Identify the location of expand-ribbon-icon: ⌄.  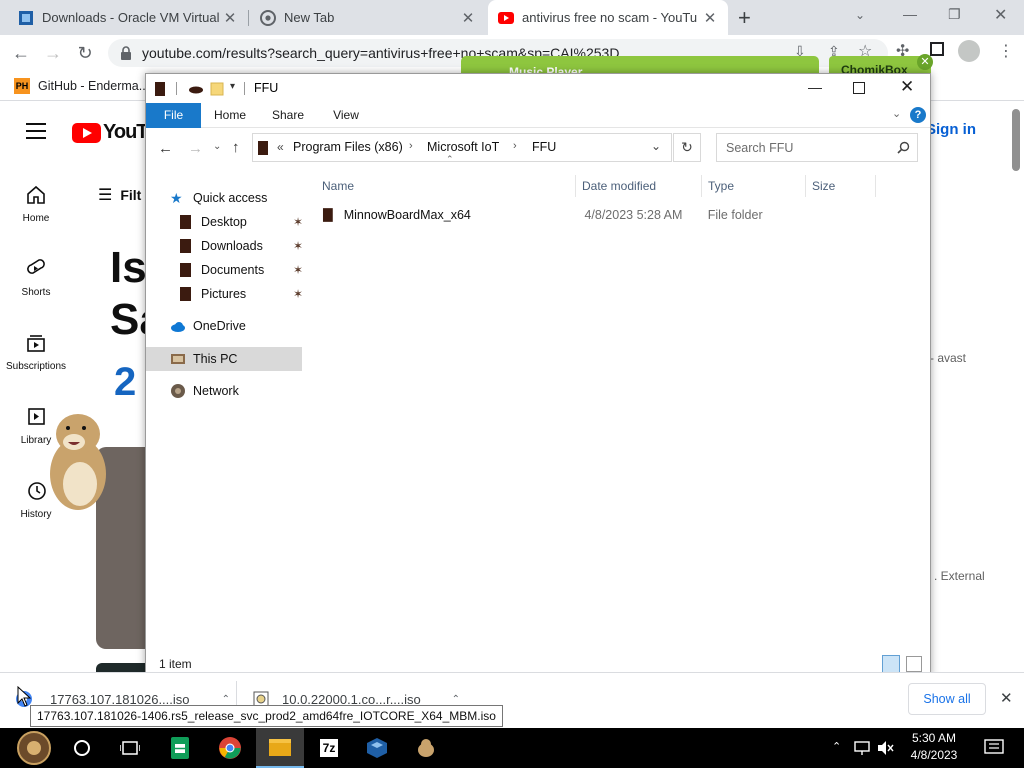
(896, 113).